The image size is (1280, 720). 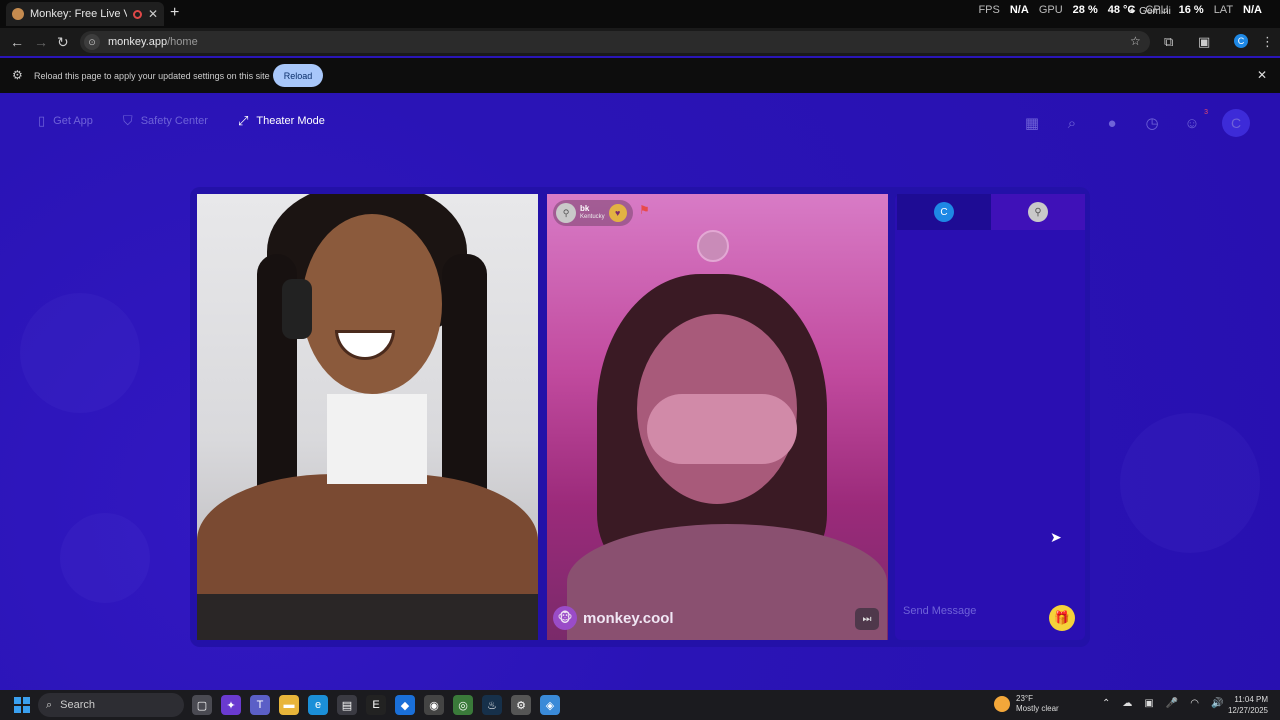 I want to click on coin-icon: ●, so click(x=1112, y=123).